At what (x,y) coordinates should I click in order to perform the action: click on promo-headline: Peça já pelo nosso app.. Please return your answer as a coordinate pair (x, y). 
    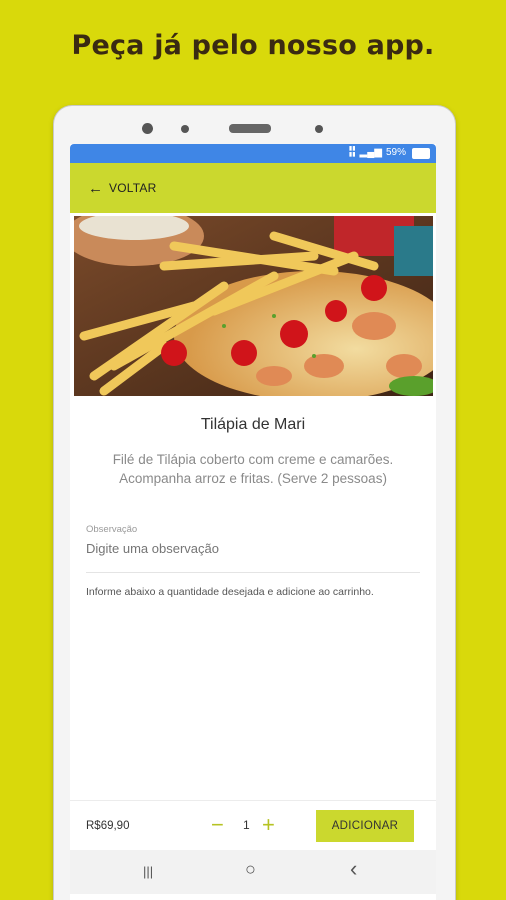
    Looking at the image, I should click on (253, 45).